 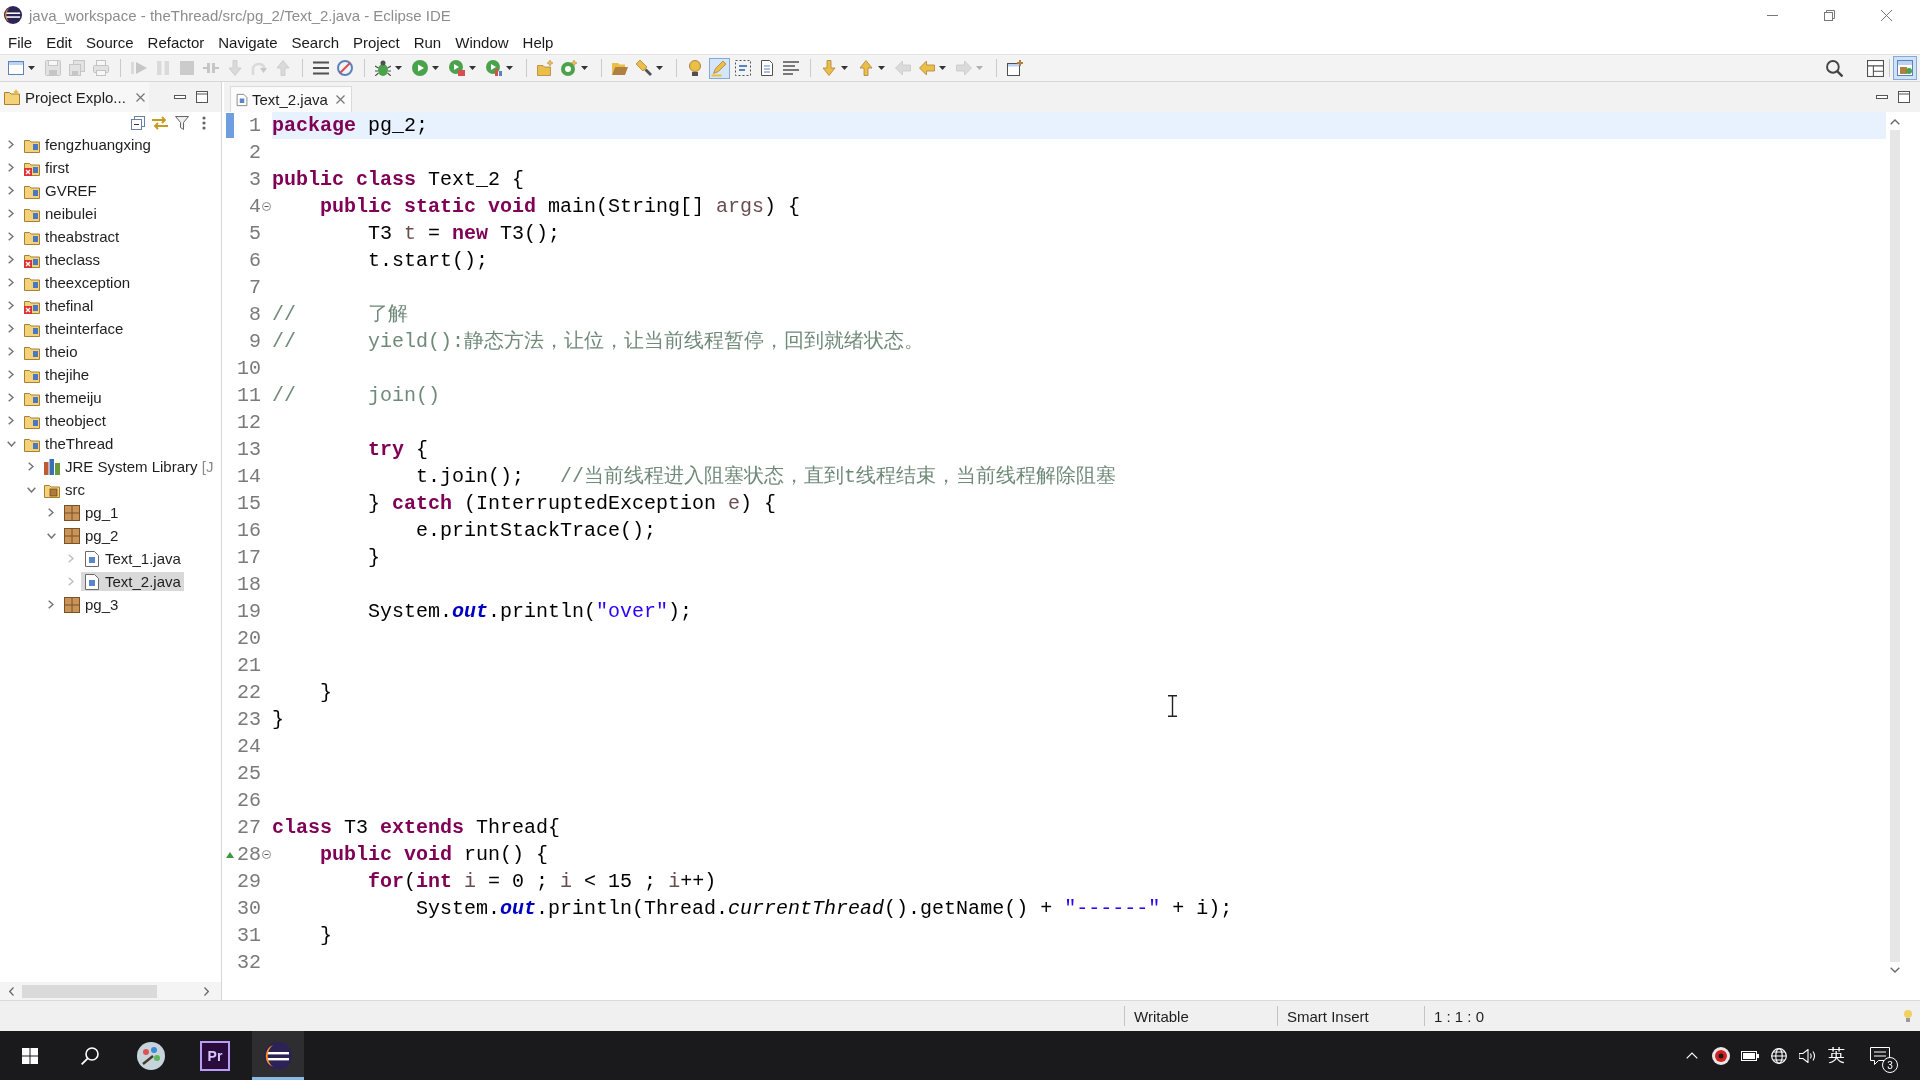 What do you see at coordinates (644, 68) in the screenshot?
I see `flashlight-icon` at bounding box center [644, 68].